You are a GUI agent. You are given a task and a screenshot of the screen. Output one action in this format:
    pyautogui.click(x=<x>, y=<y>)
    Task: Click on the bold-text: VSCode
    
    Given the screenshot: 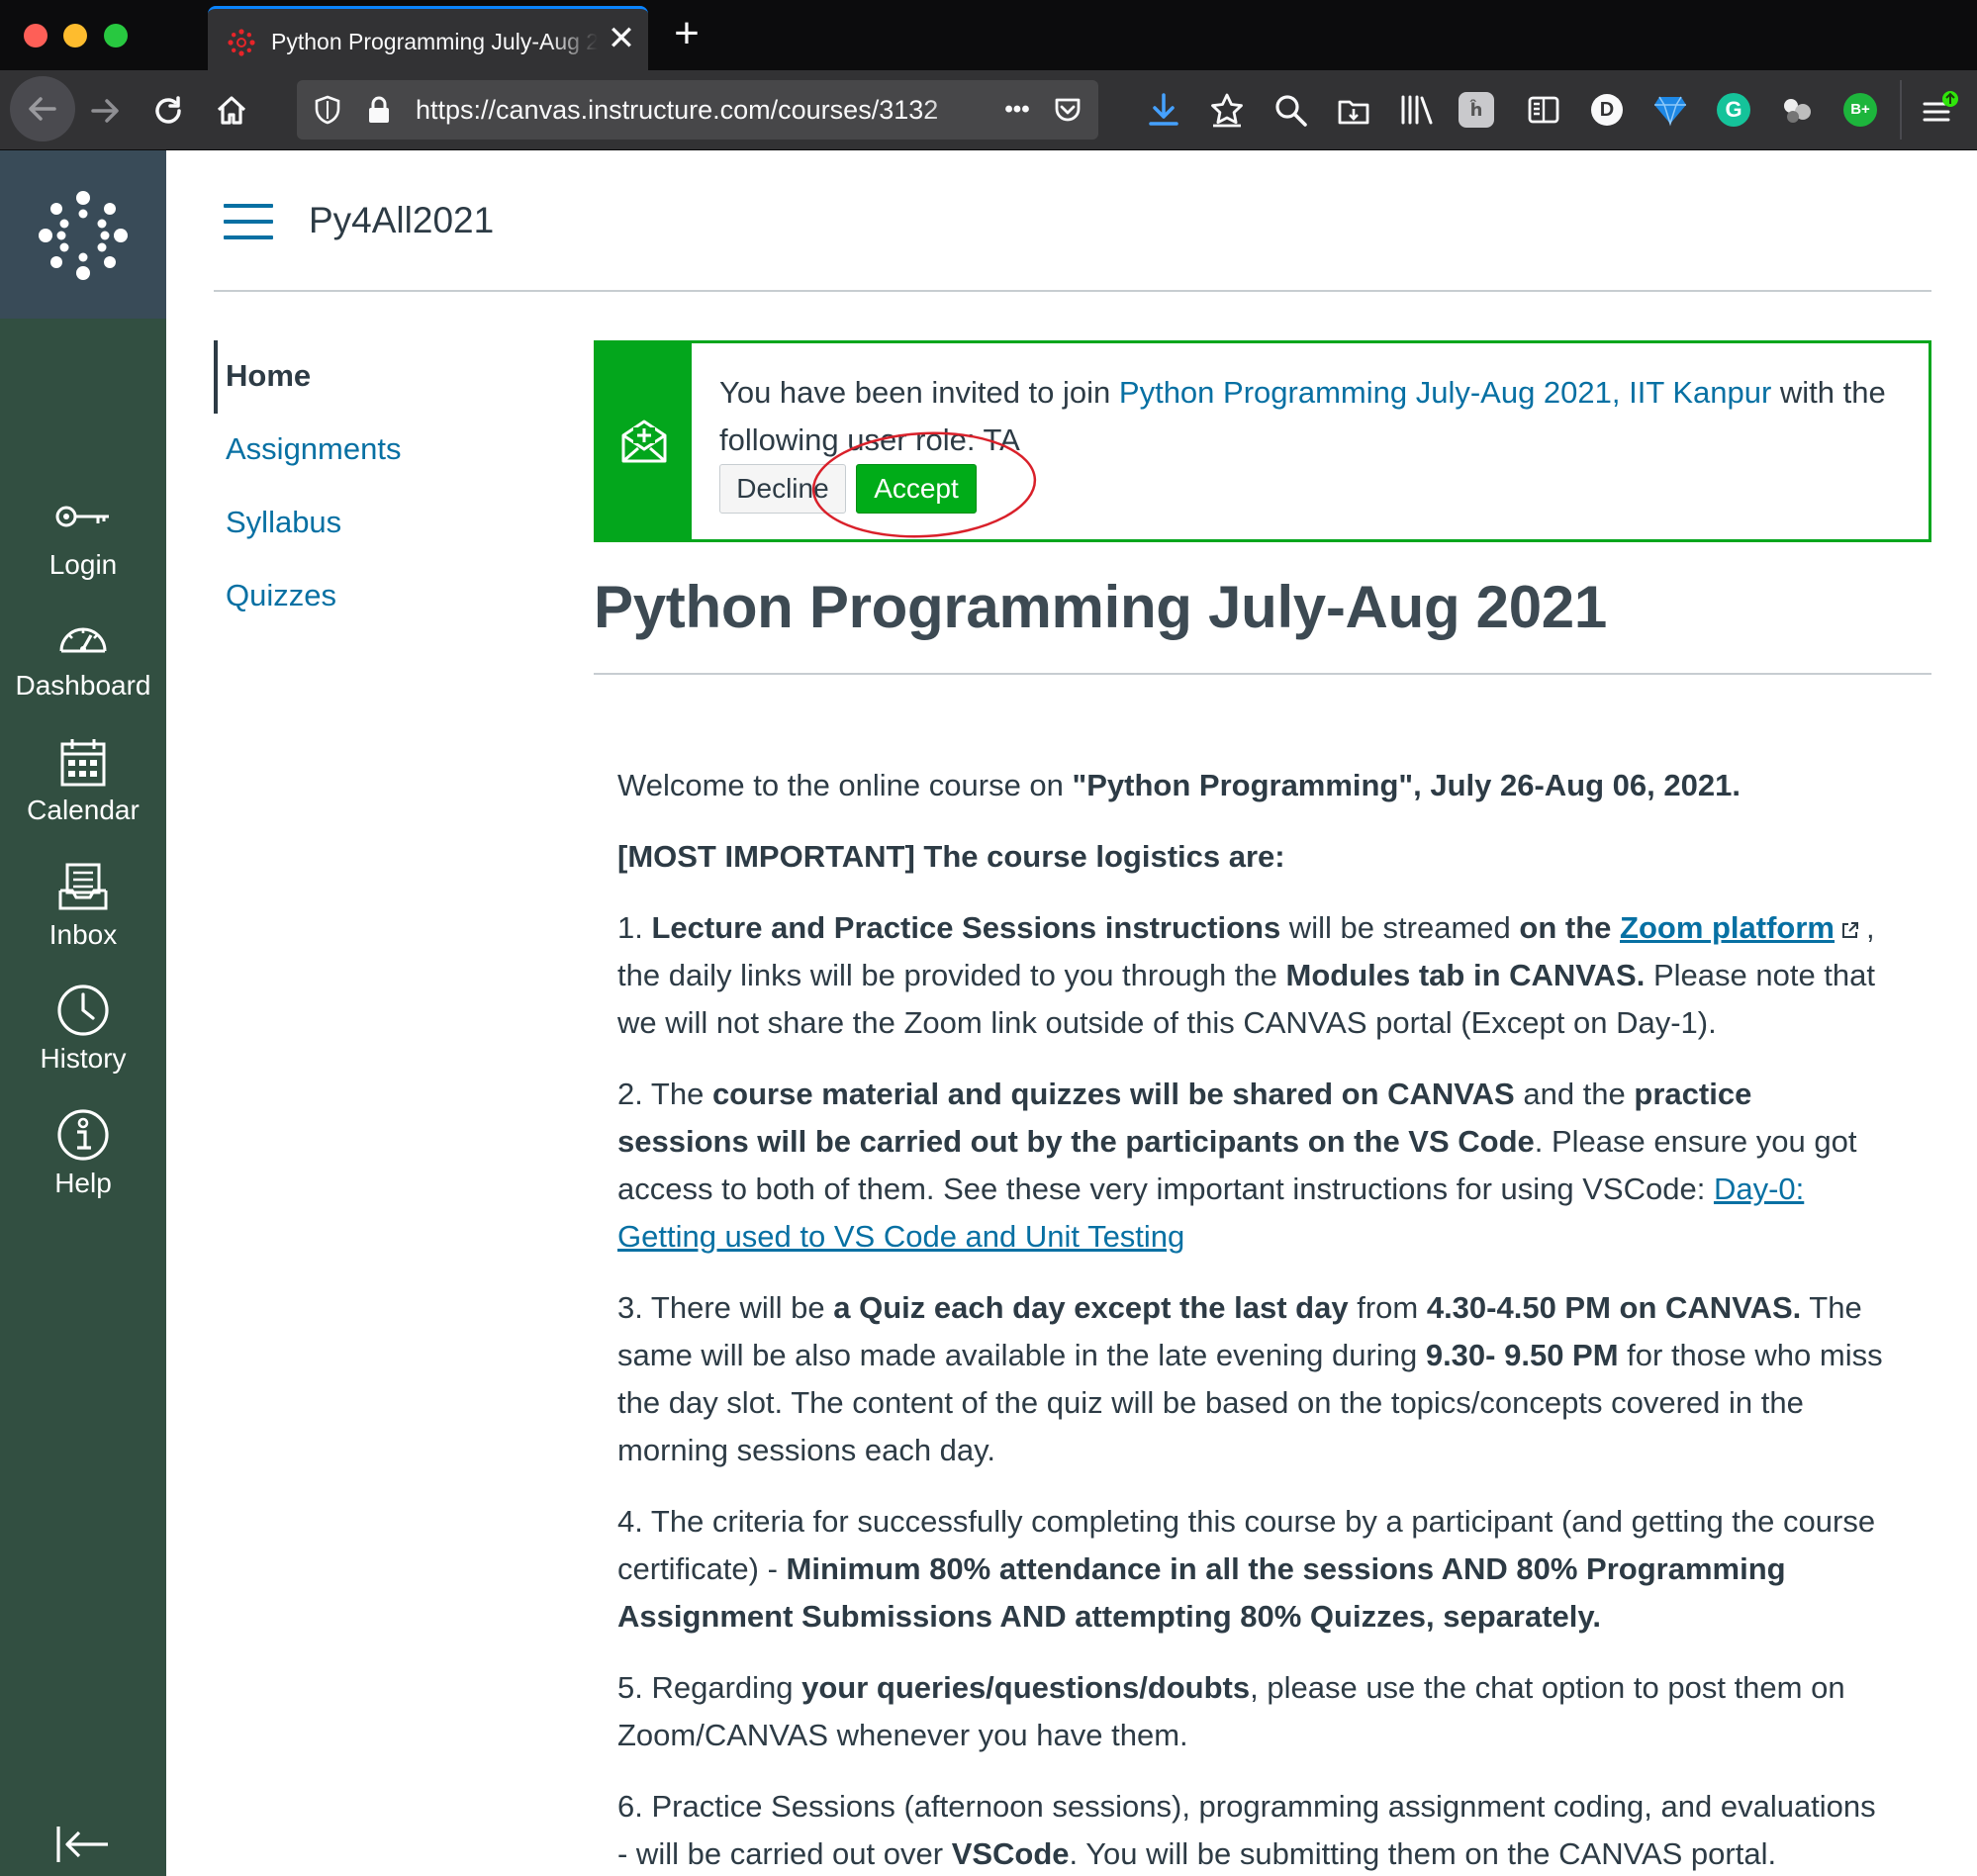 What is the action you would take?
    pyautogui.click(x=1010, y=1853)
    